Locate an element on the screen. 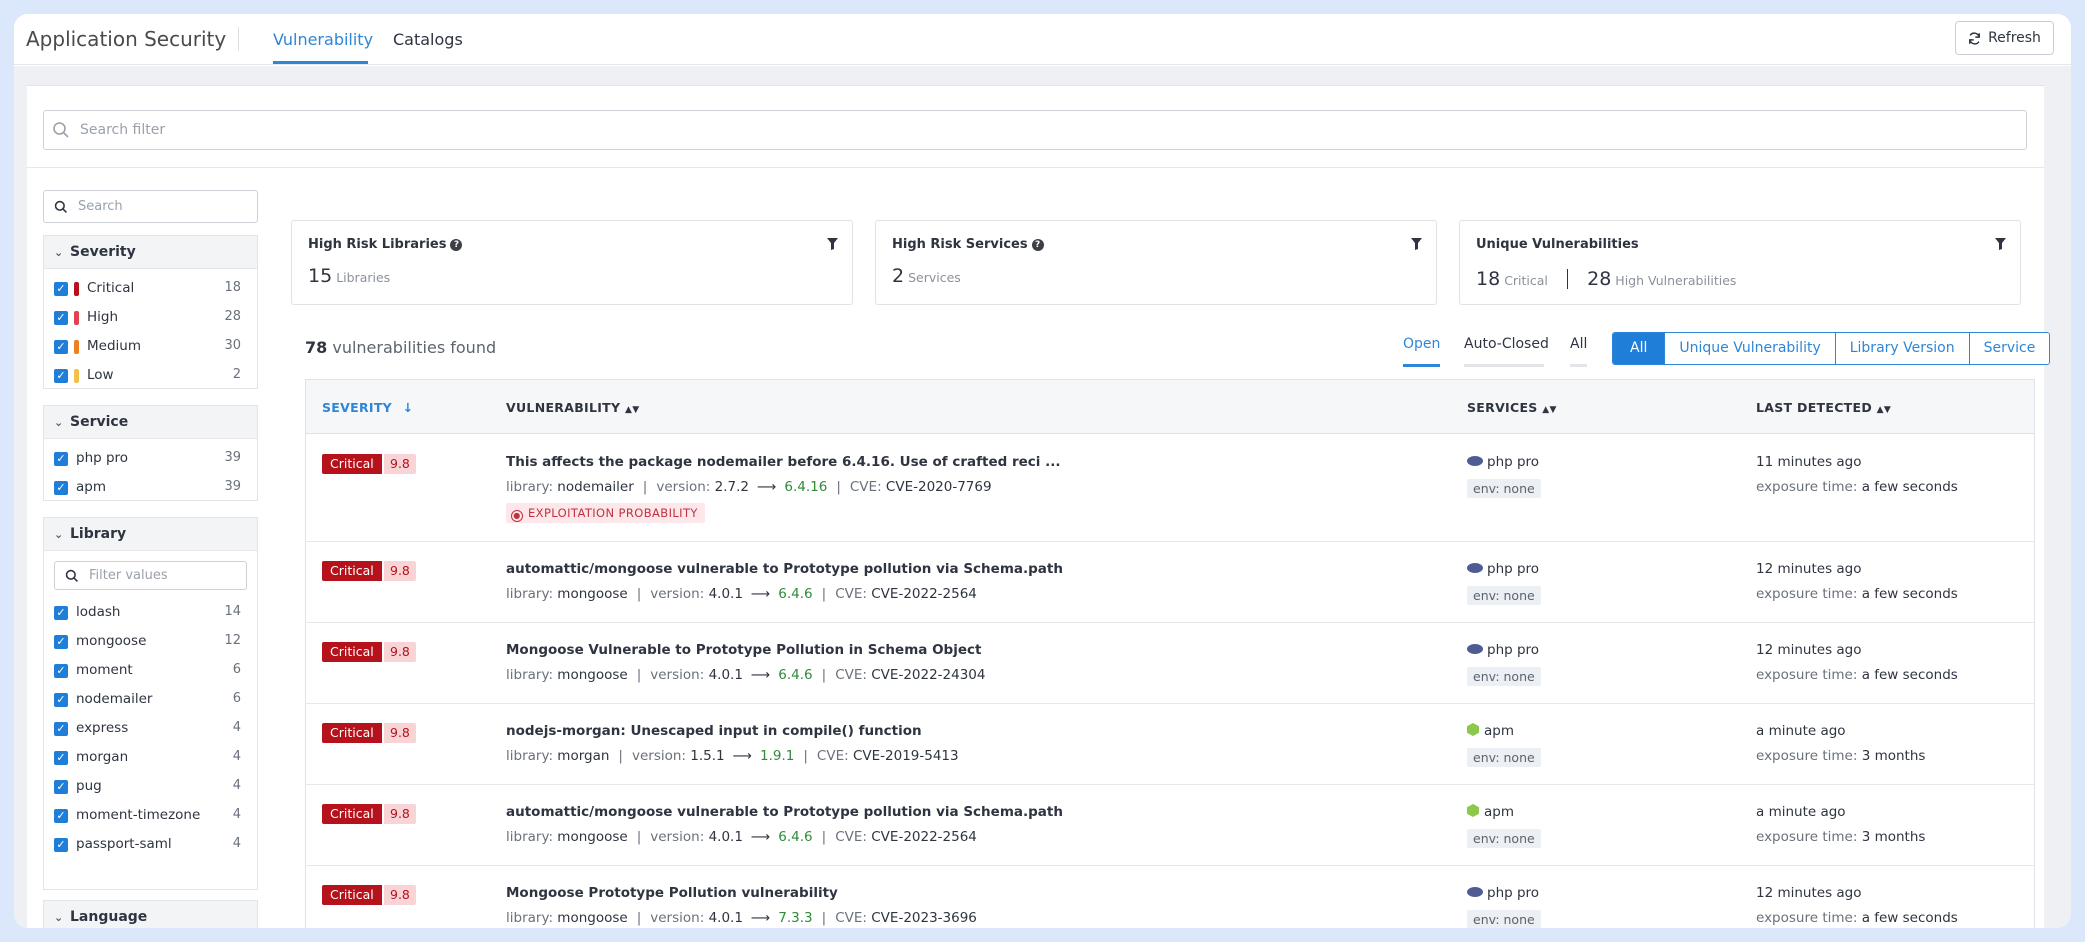  facet-option-express: ✓ express 4 is located at coordinates (150, 728).